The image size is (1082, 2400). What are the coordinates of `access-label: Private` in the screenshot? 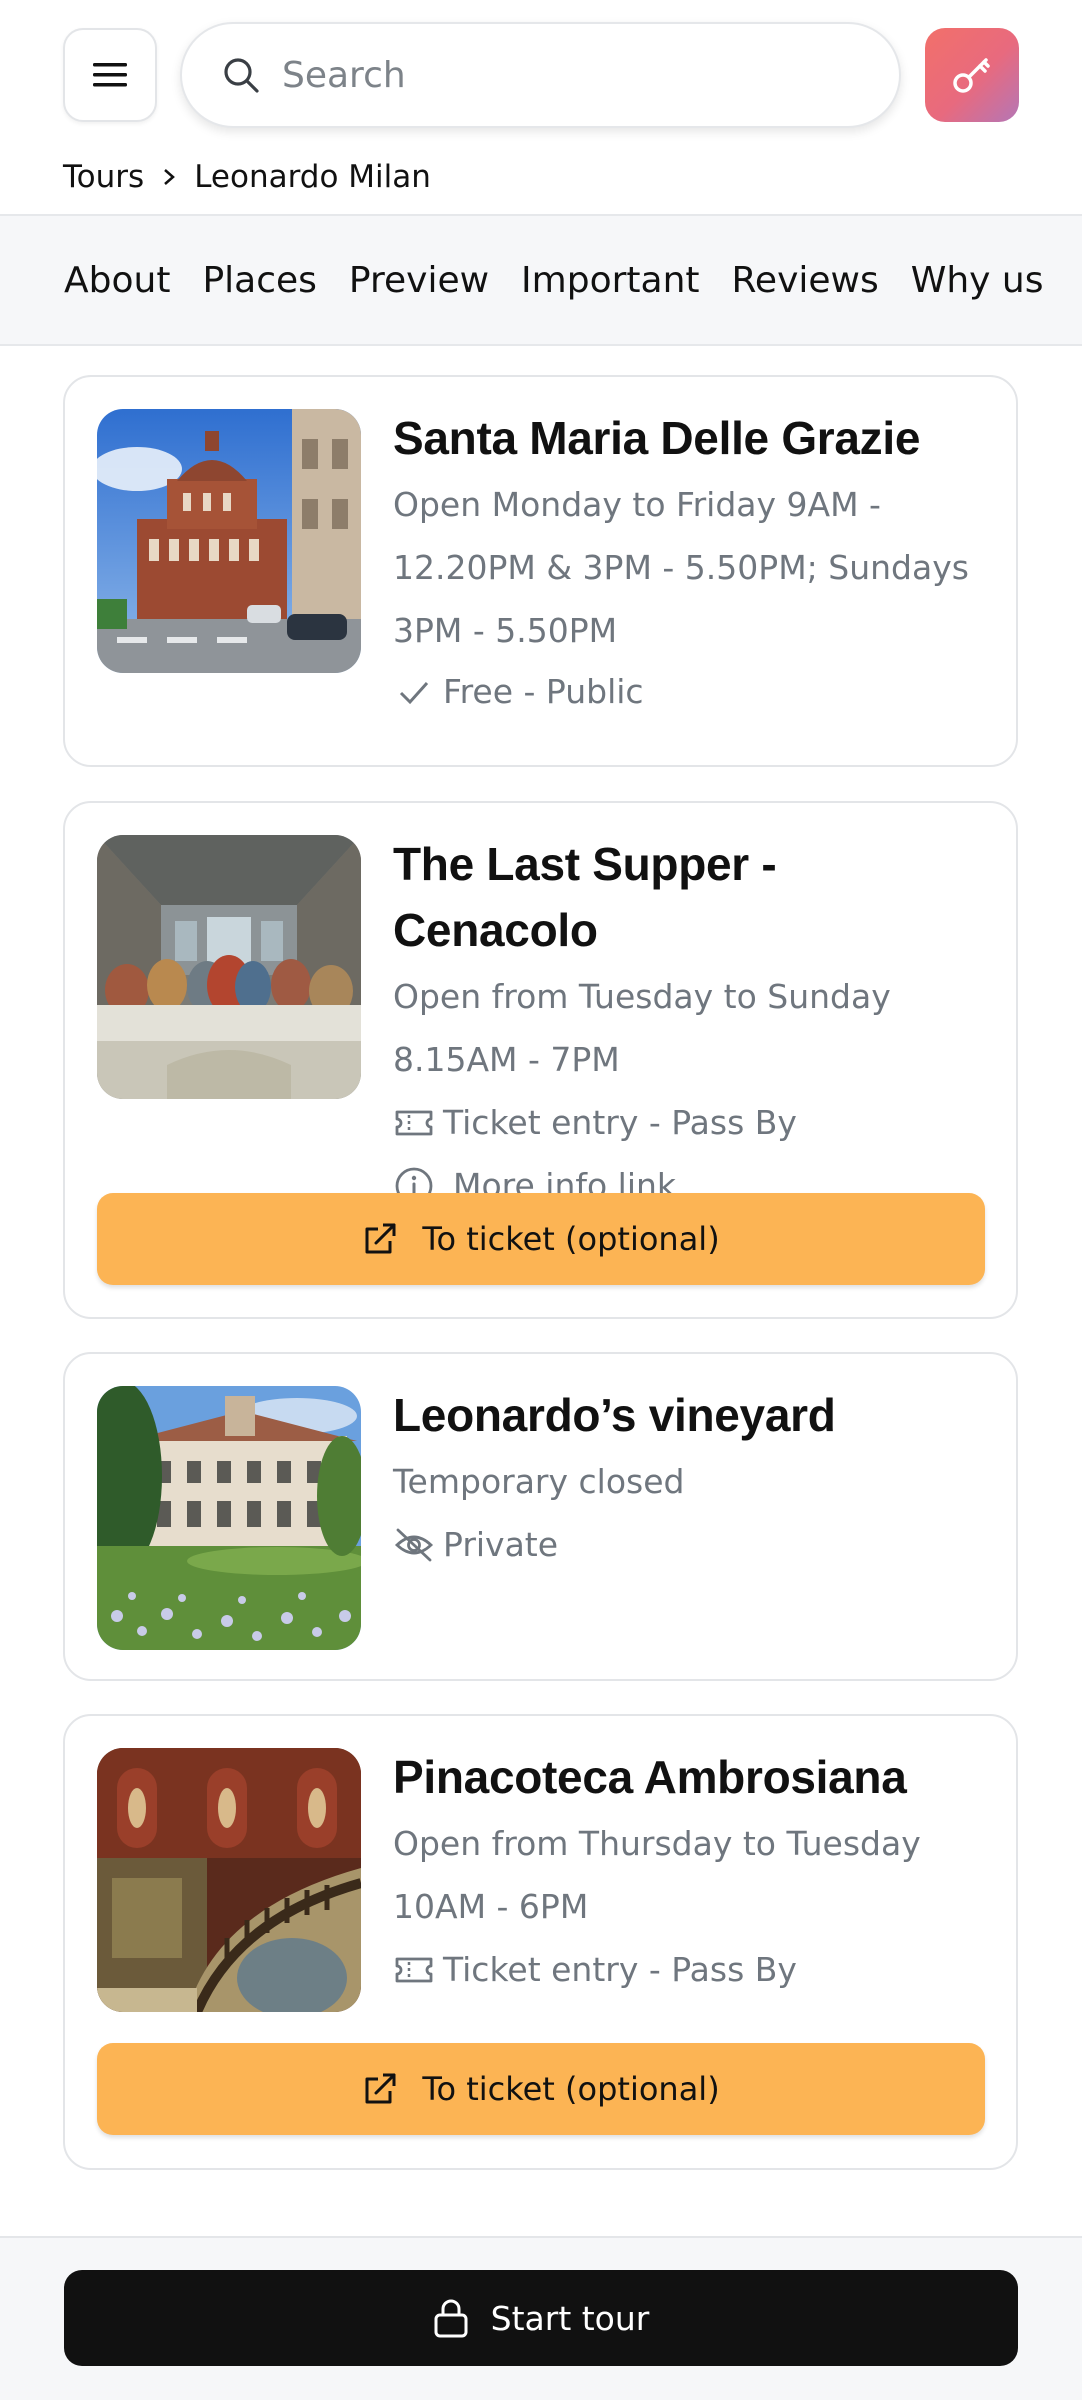 It's located at (501, 1544).